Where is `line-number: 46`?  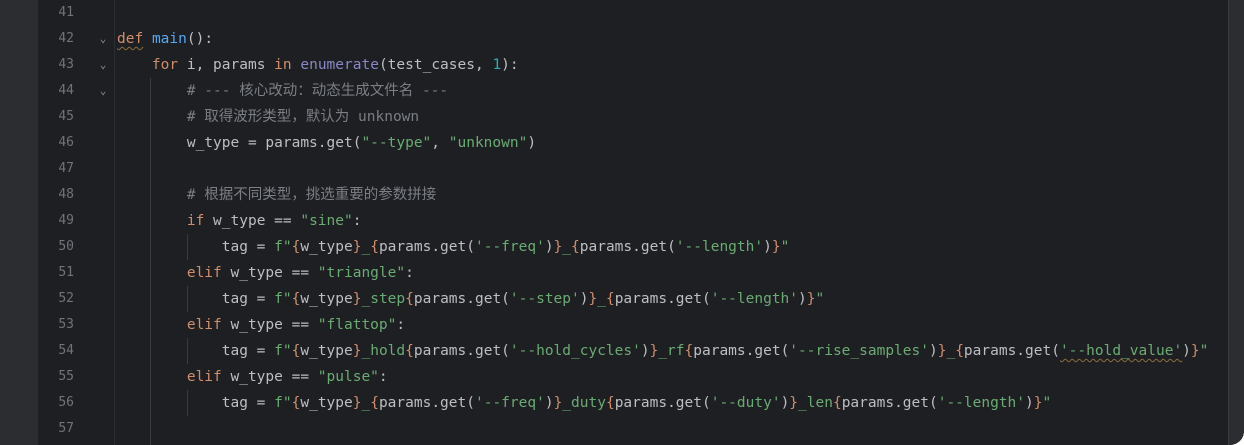 line-number: 46 is located at coordinates (66, 142).